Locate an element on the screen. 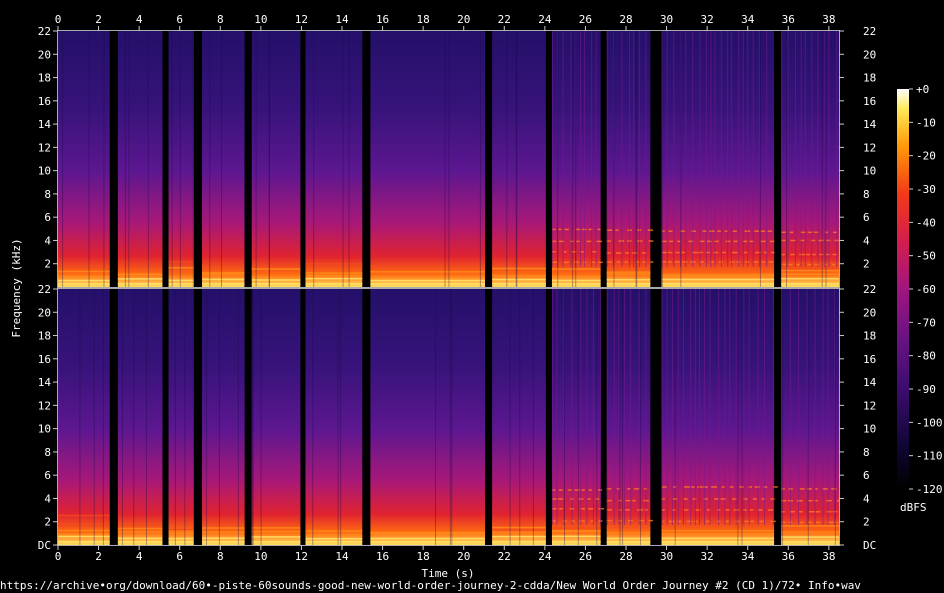 The height and width of the screenshot is (593, 944). colorbar-tick-label: -100 is located at coordinates (929, 422).